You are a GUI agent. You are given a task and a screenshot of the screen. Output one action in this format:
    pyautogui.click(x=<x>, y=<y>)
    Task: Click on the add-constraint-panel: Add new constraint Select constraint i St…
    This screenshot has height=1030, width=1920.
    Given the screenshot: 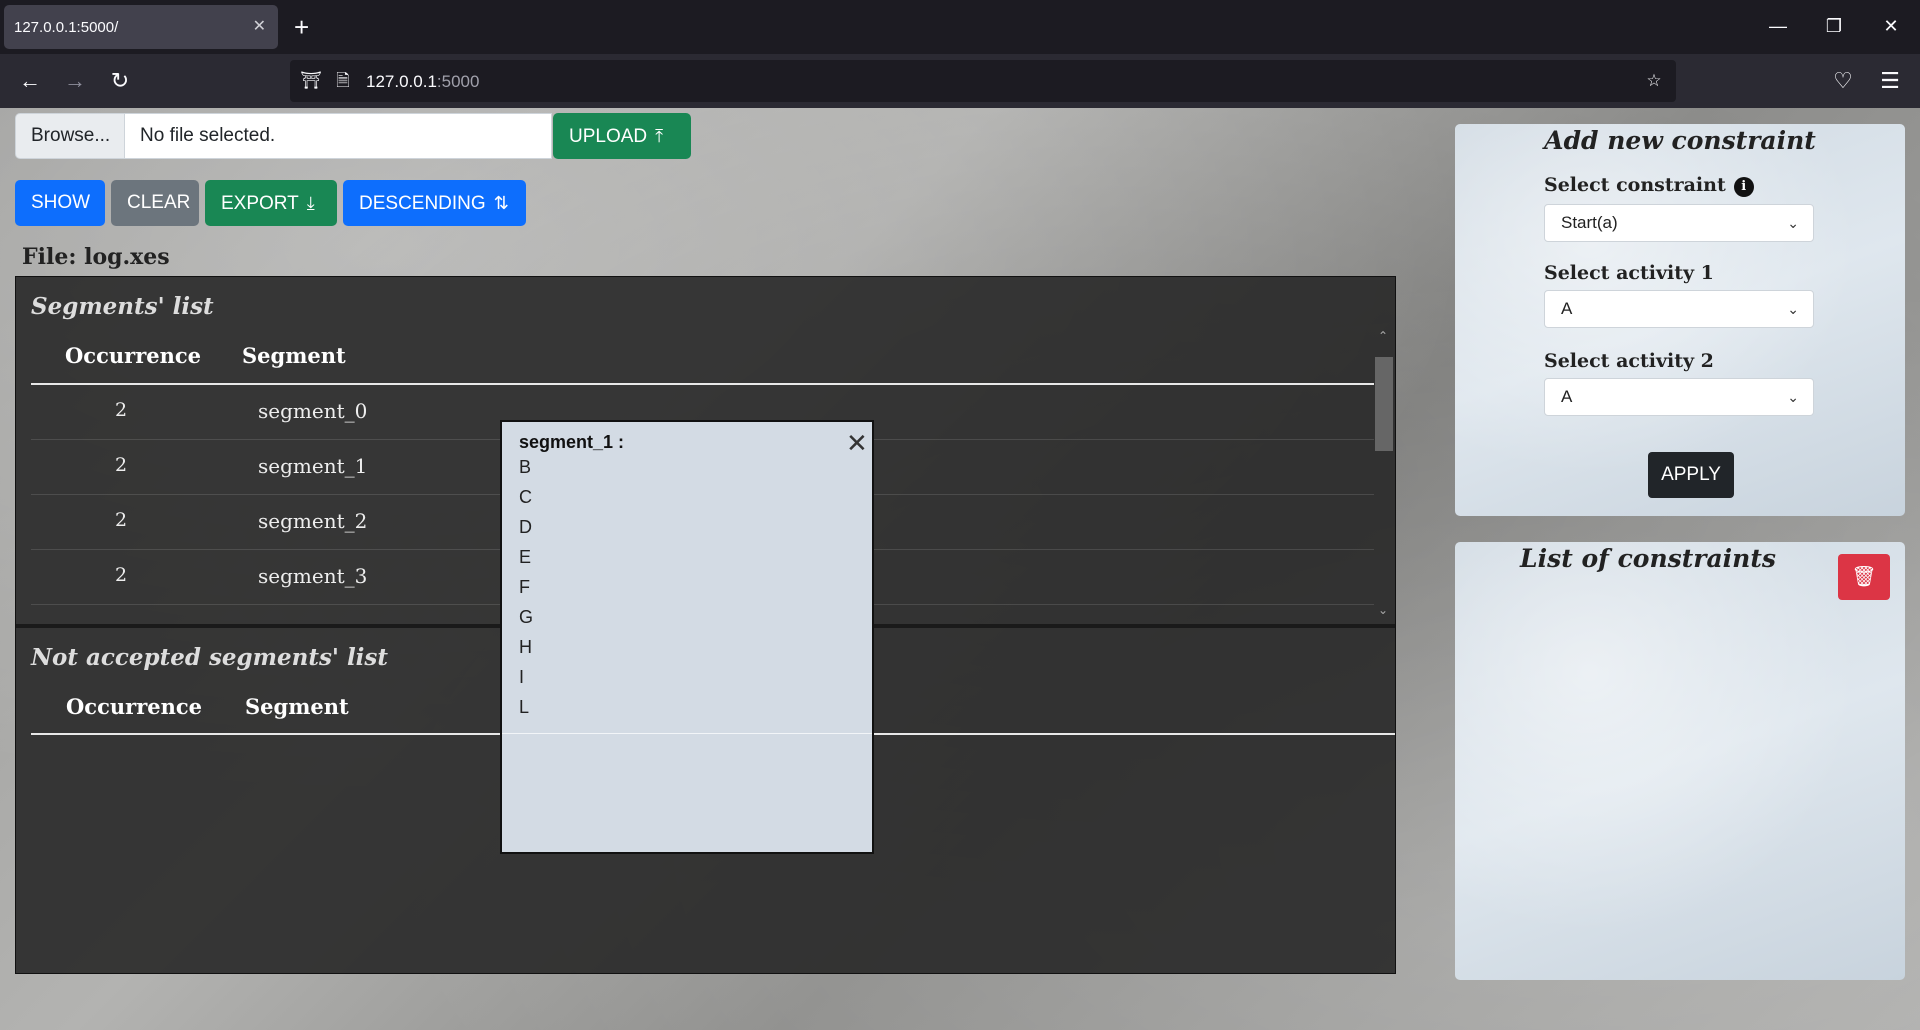 What is the action you would take?
    pyautogui.click(x=1680, y=320)
    